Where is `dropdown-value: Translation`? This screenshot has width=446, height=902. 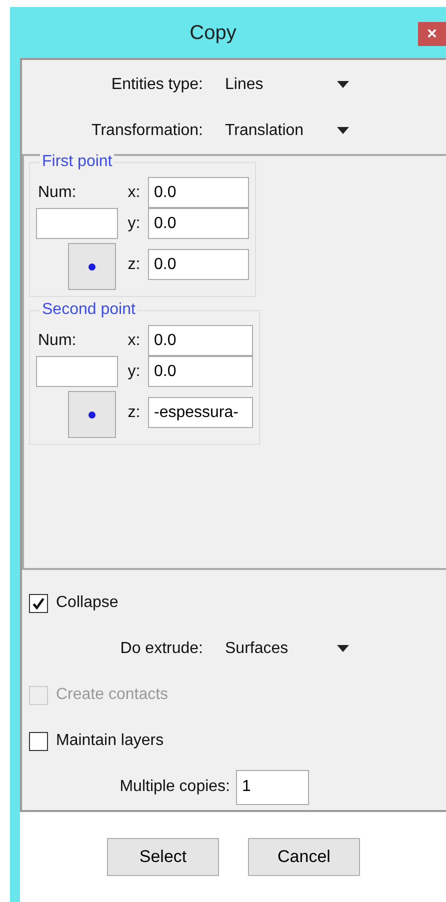 dropdown-value: Translation is located at coordinates (281, 131).